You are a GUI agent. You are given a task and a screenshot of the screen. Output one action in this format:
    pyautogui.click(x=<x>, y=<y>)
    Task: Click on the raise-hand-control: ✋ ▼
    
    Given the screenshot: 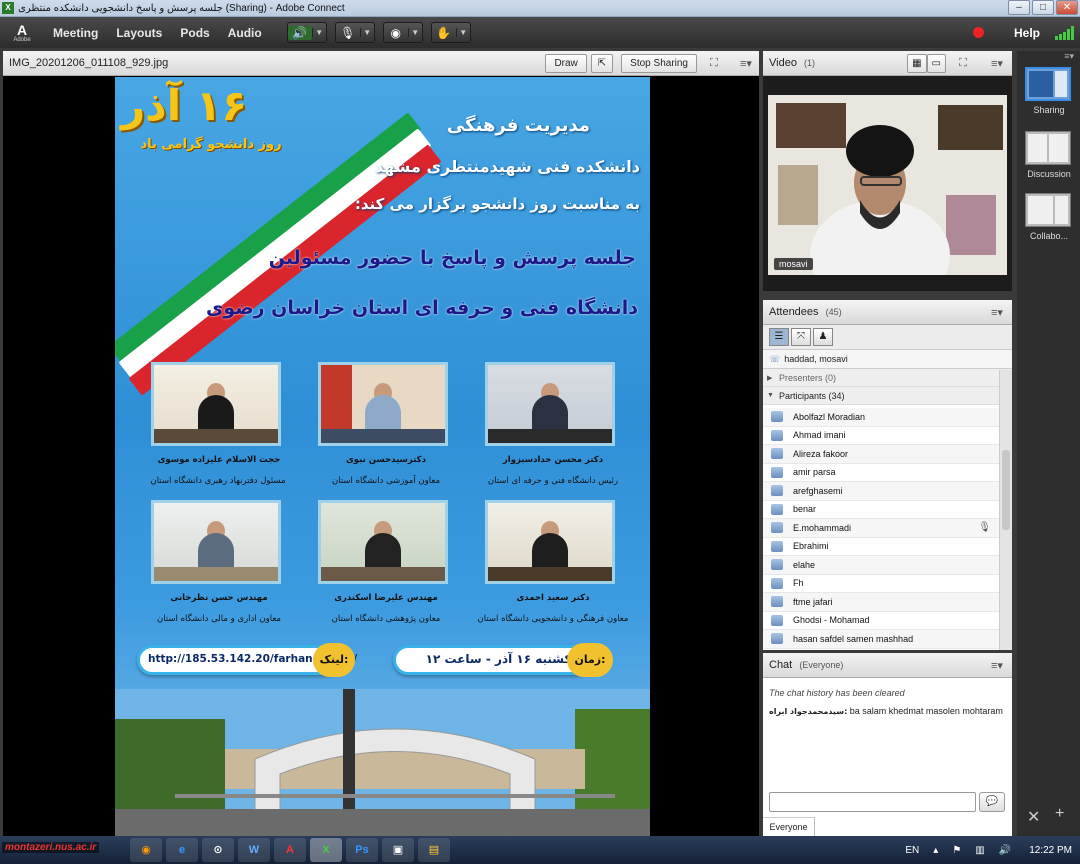 What is the action you would take?
    pyautogui.click(x=450, y=32)
    